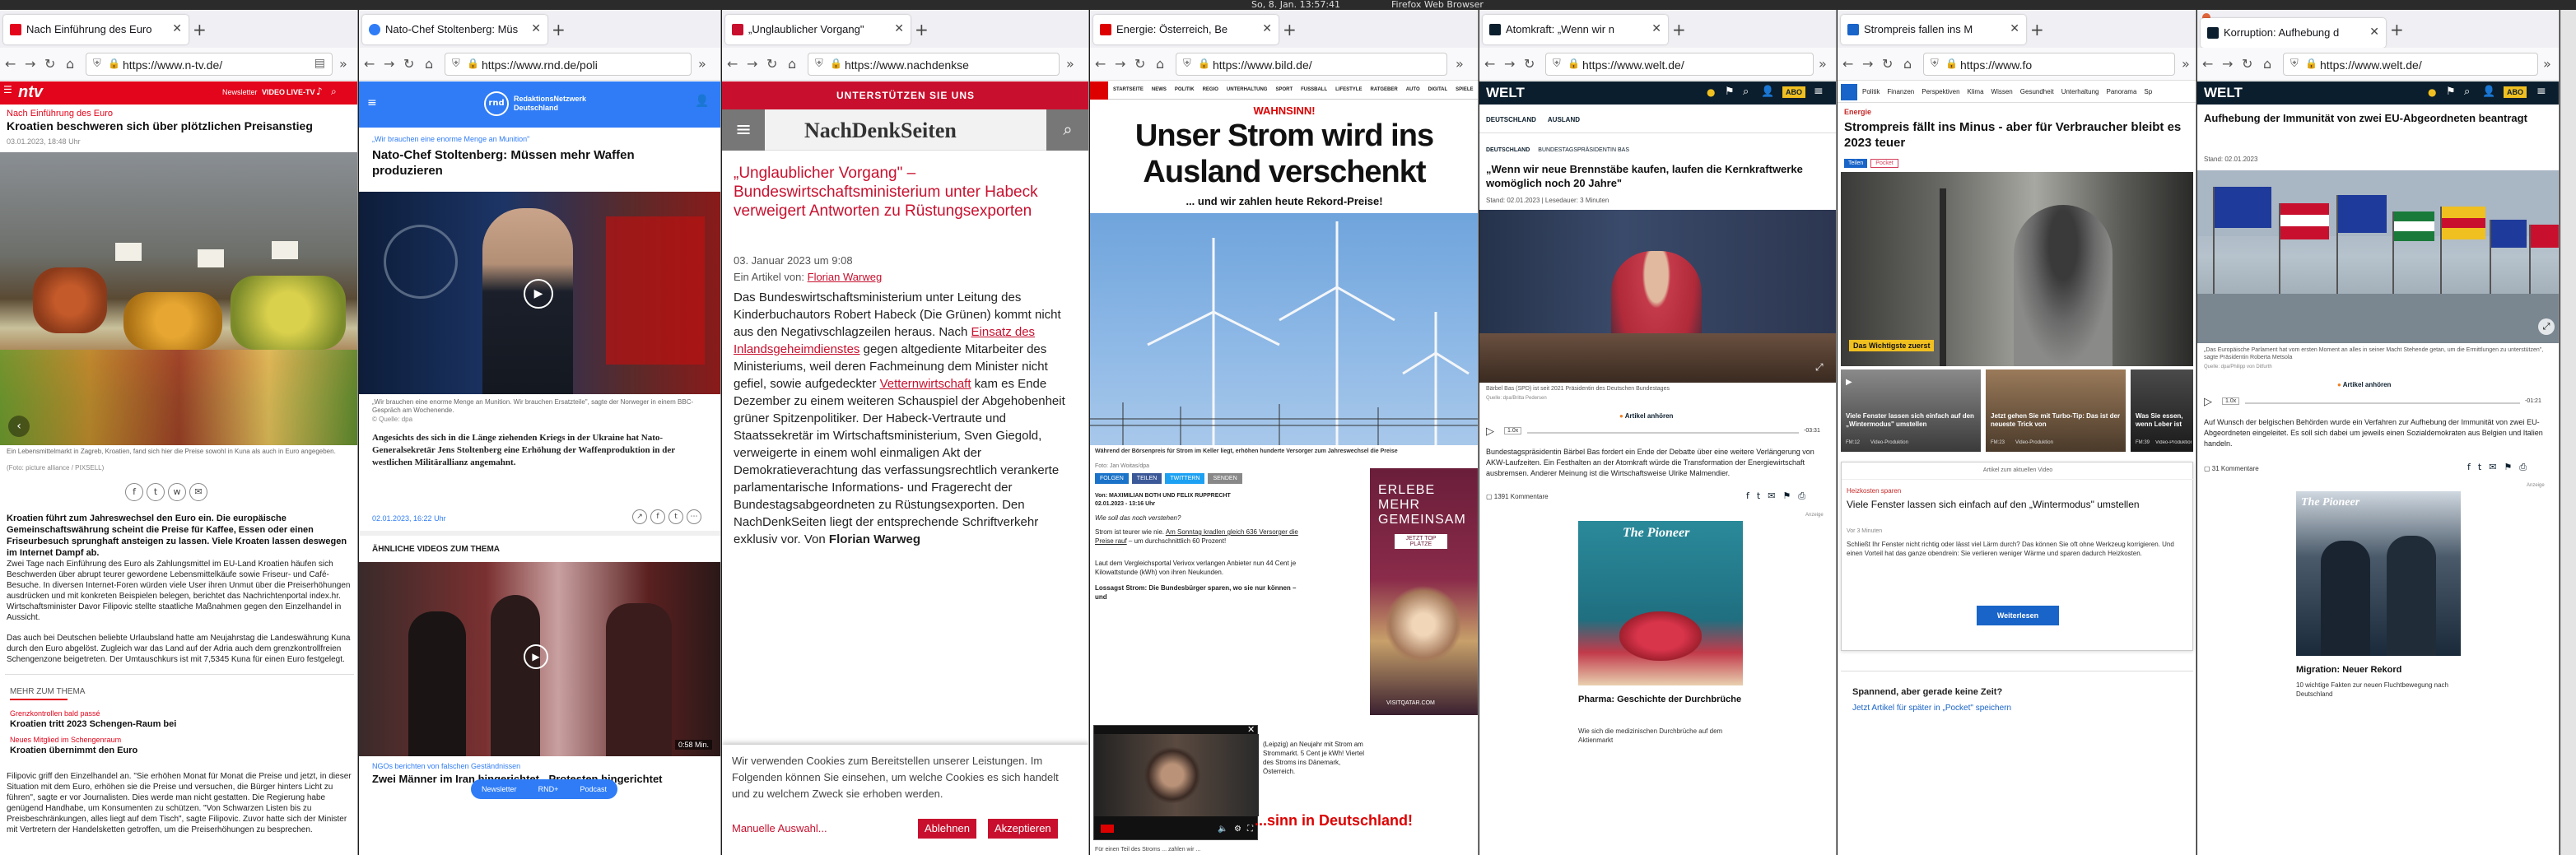 This screenshot has width=2576, height=855. I want to click on close-video-icon: ✕, so click(1251, 729).